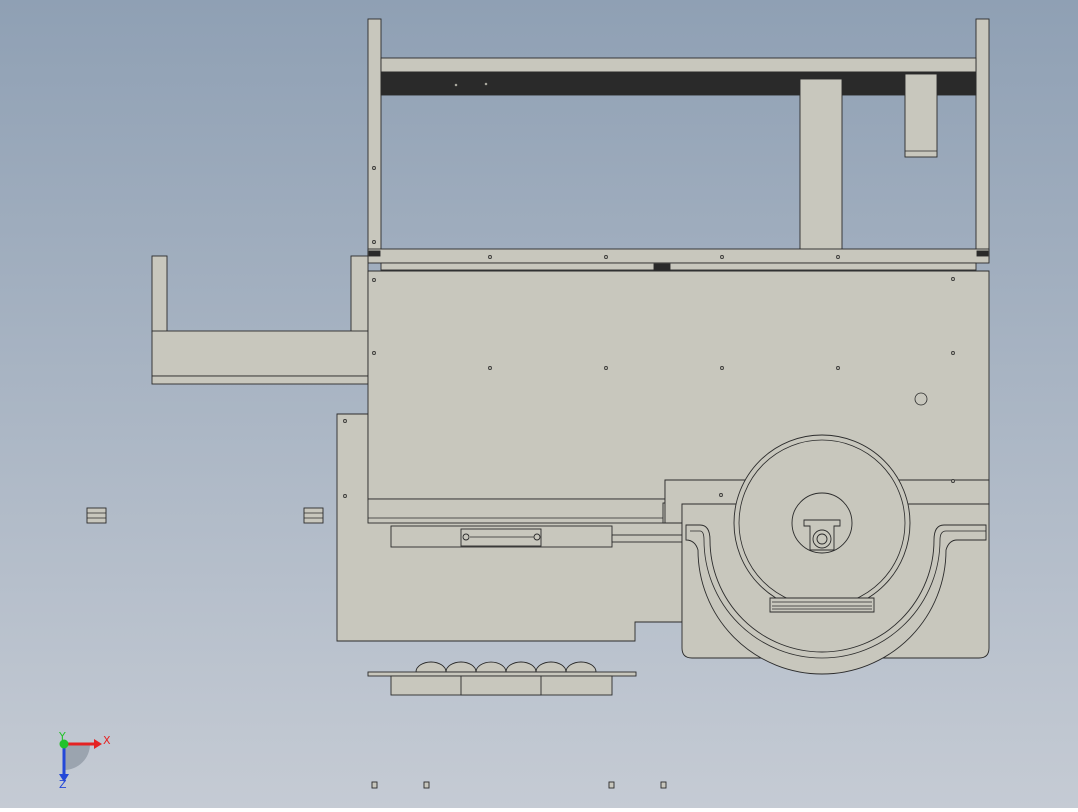  What do you see at coordinates (374, 139) in the screenshot?
I see `frame-left-post` at bounding box center [374, 139].